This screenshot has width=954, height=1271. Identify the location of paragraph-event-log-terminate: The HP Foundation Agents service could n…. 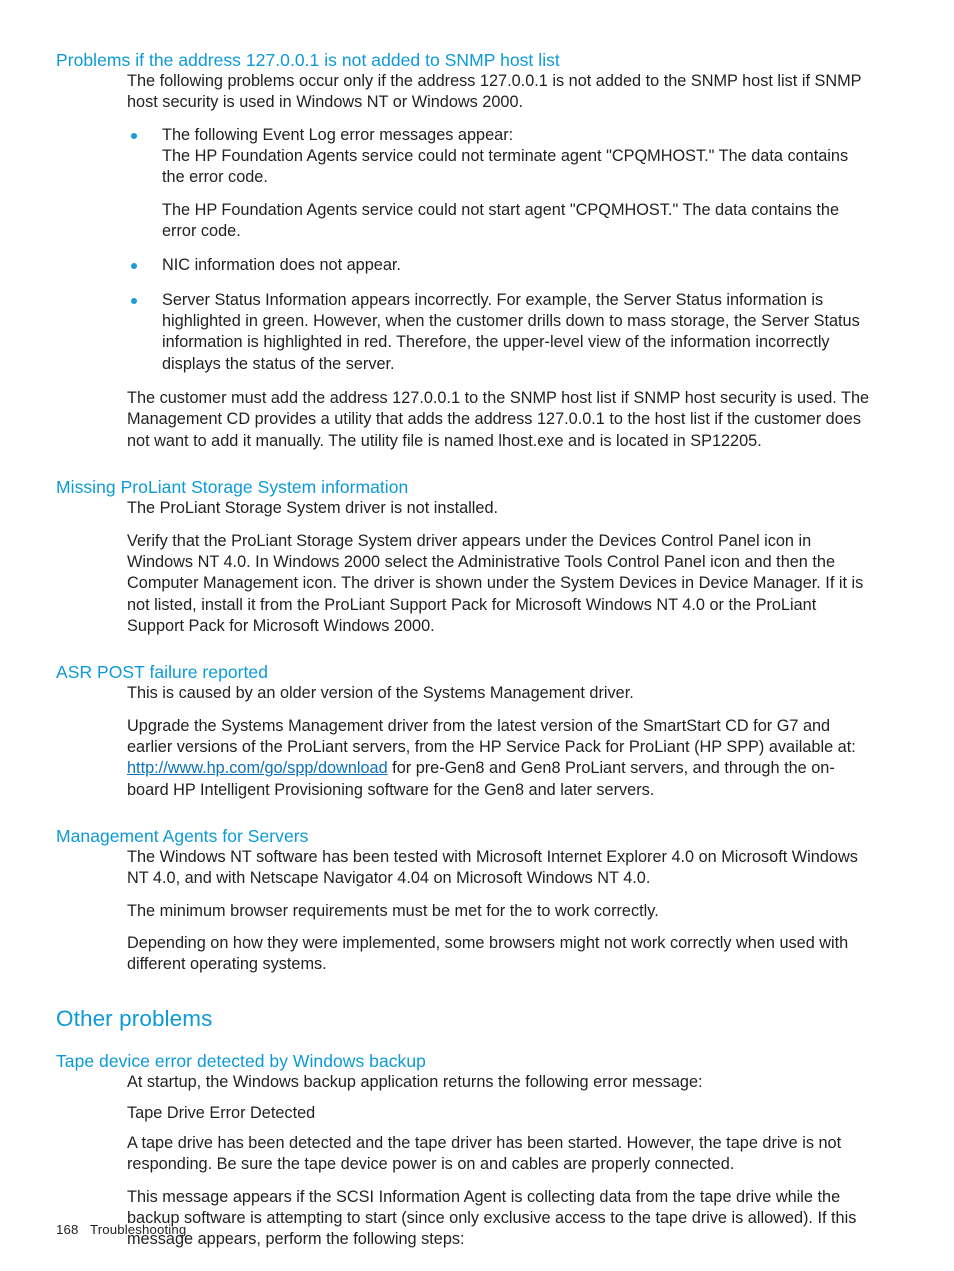
(505, 167).